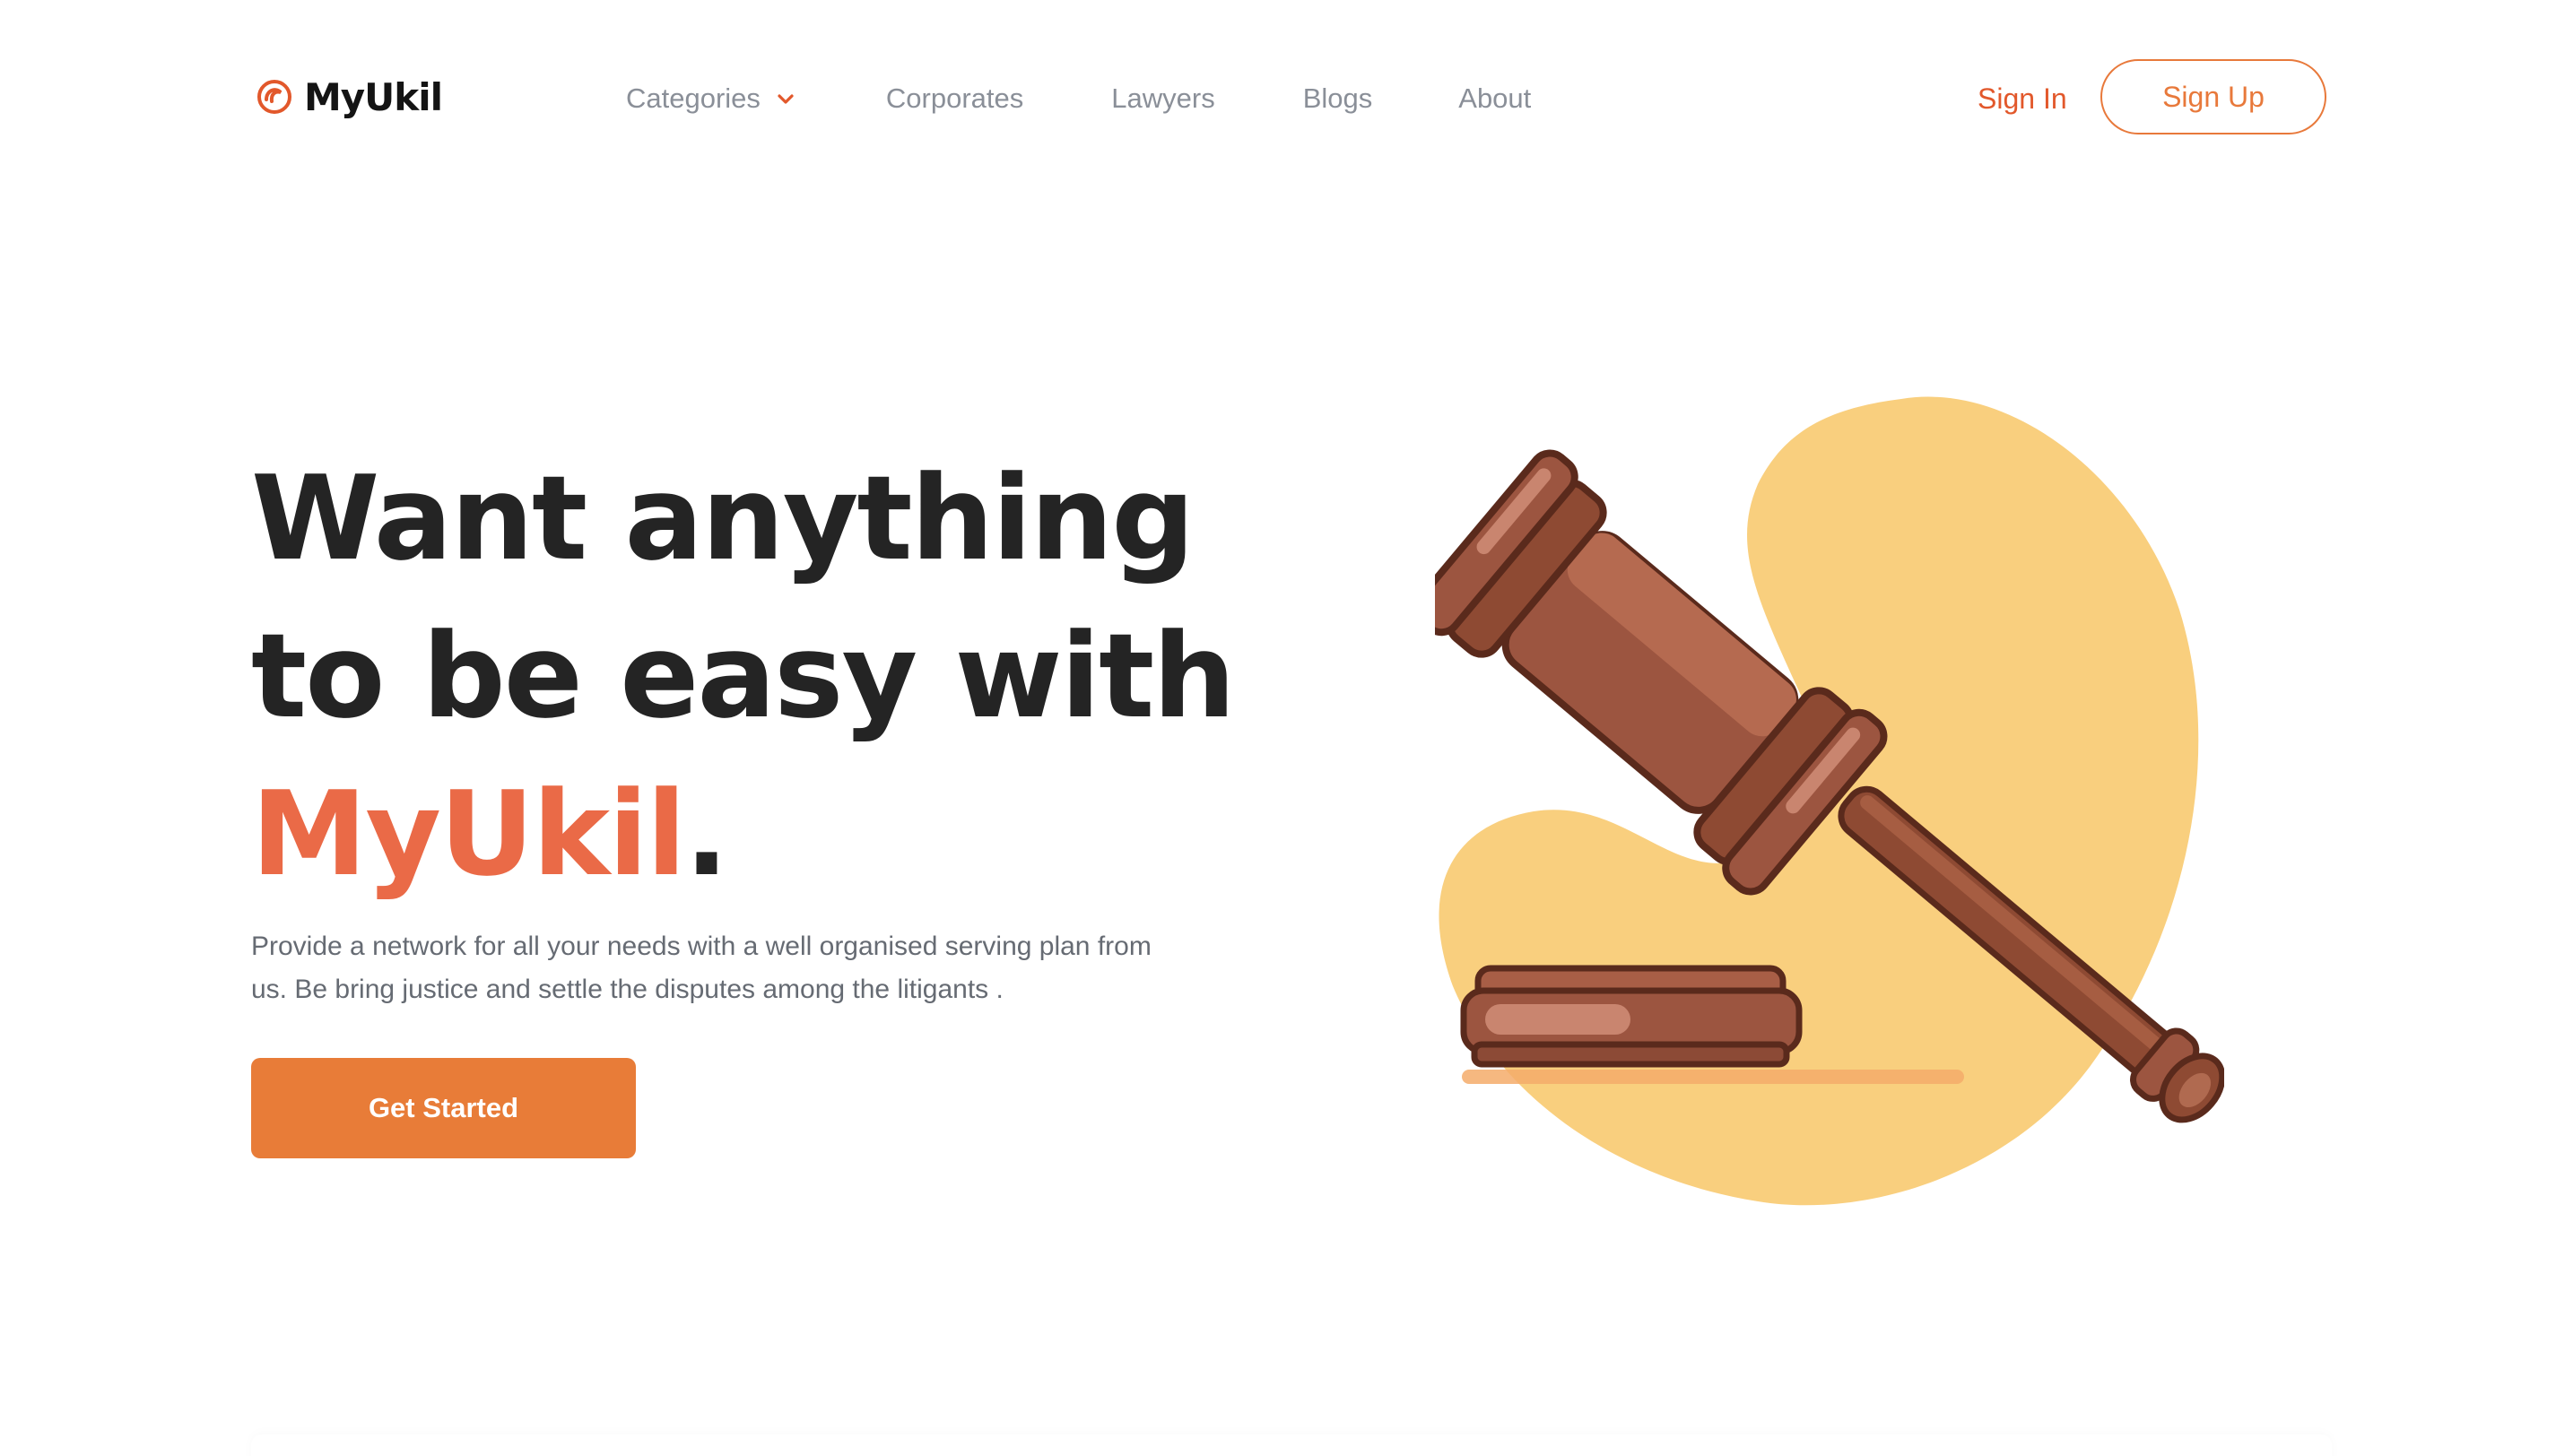 The image size is (2556, 1456). What do you see at coordinates (743, 676) in the screenshot?
I see `hero-title-line-2: to be easy with` at bounding box center [743, 676].